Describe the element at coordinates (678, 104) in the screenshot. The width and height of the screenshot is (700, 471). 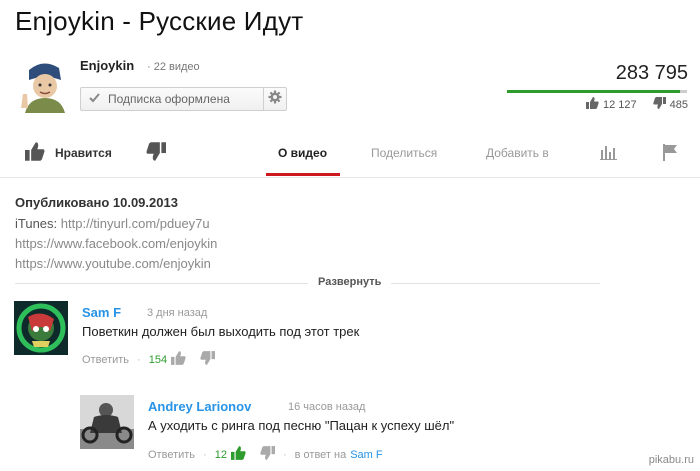
I see `dislike-count: 485` at that location.